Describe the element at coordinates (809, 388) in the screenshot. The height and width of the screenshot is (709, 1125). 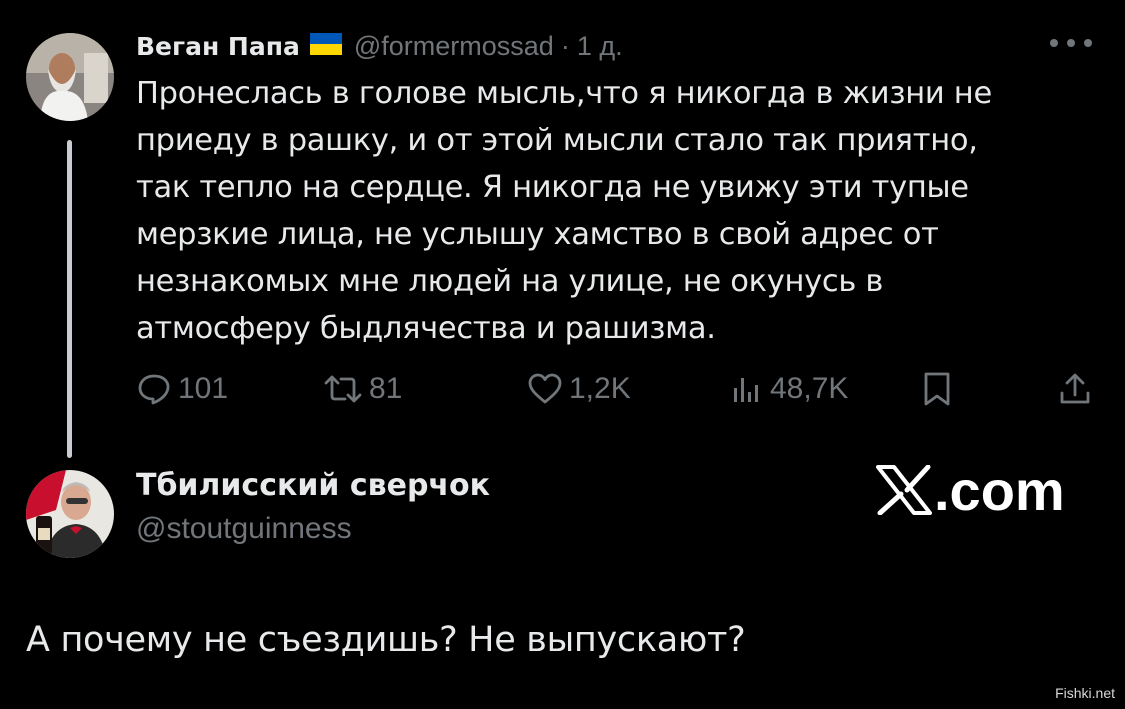
I see `views-count: 48,7K` at that location.